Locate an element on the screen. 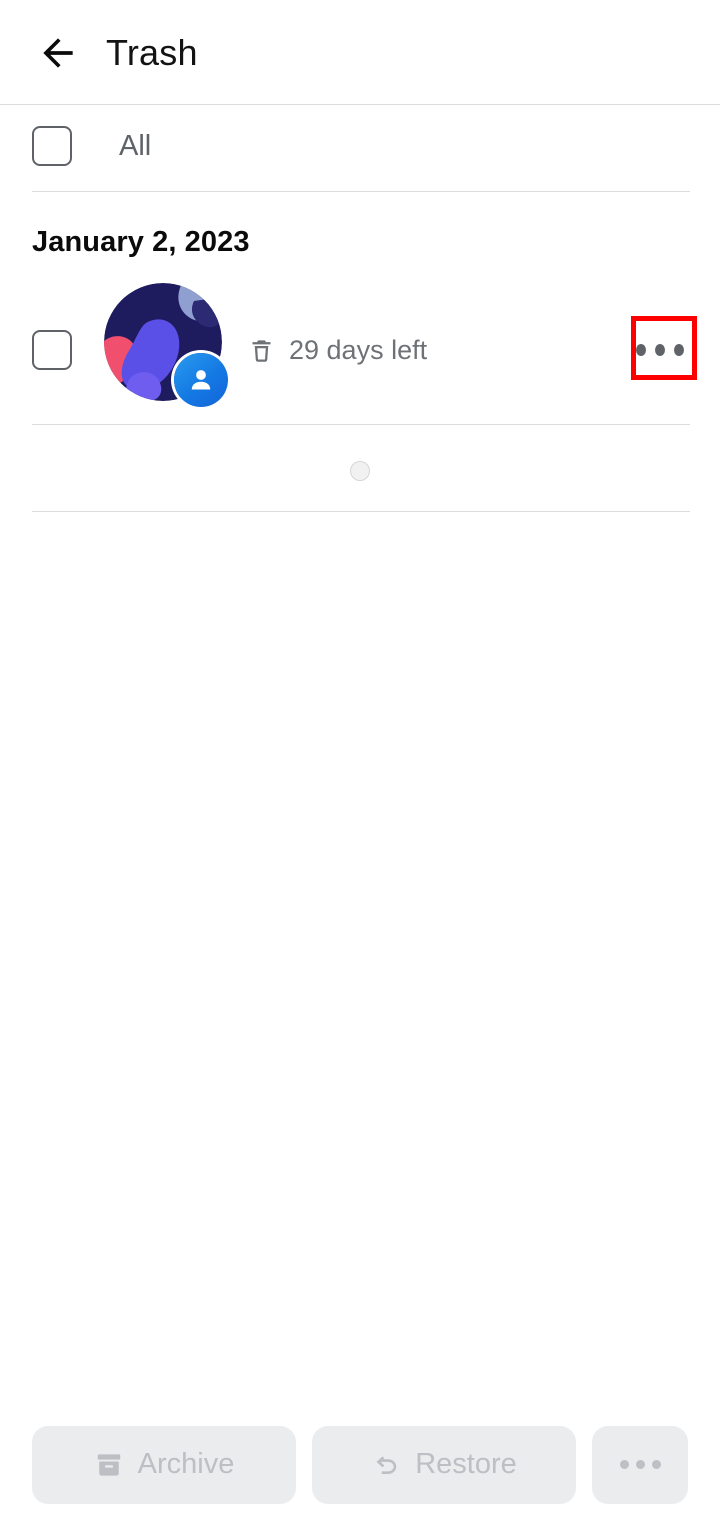 The image size is (720, 1537). arrow-left-icon is located at coordinates (58, 52).